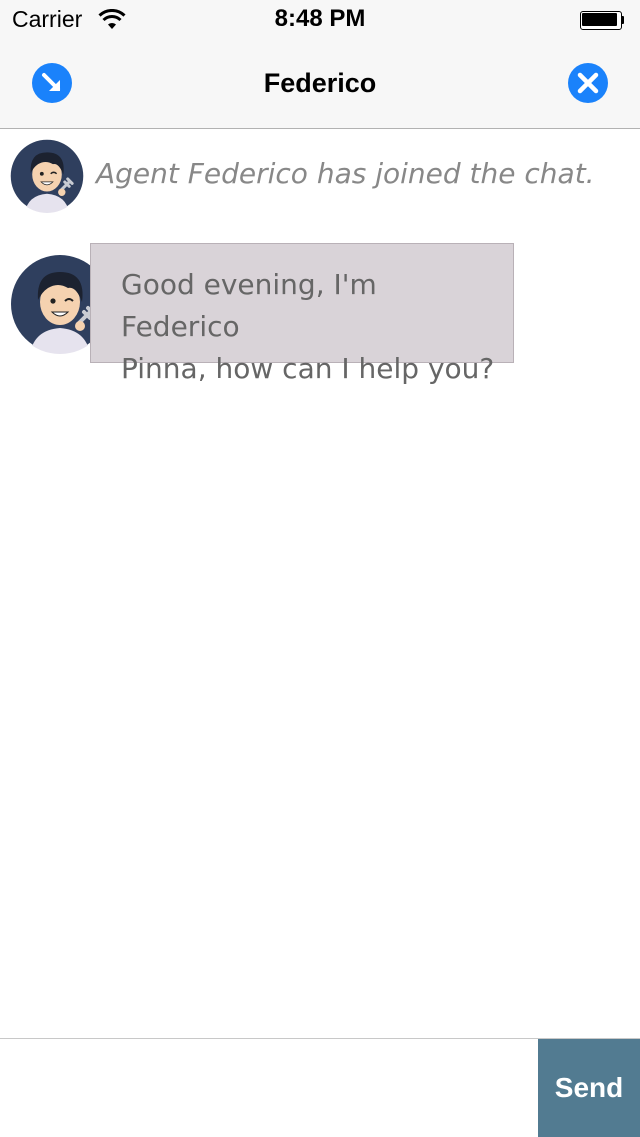 This screenshot has width=640, height=1137. I want to click on page-title: Federico, so click(320, 83).